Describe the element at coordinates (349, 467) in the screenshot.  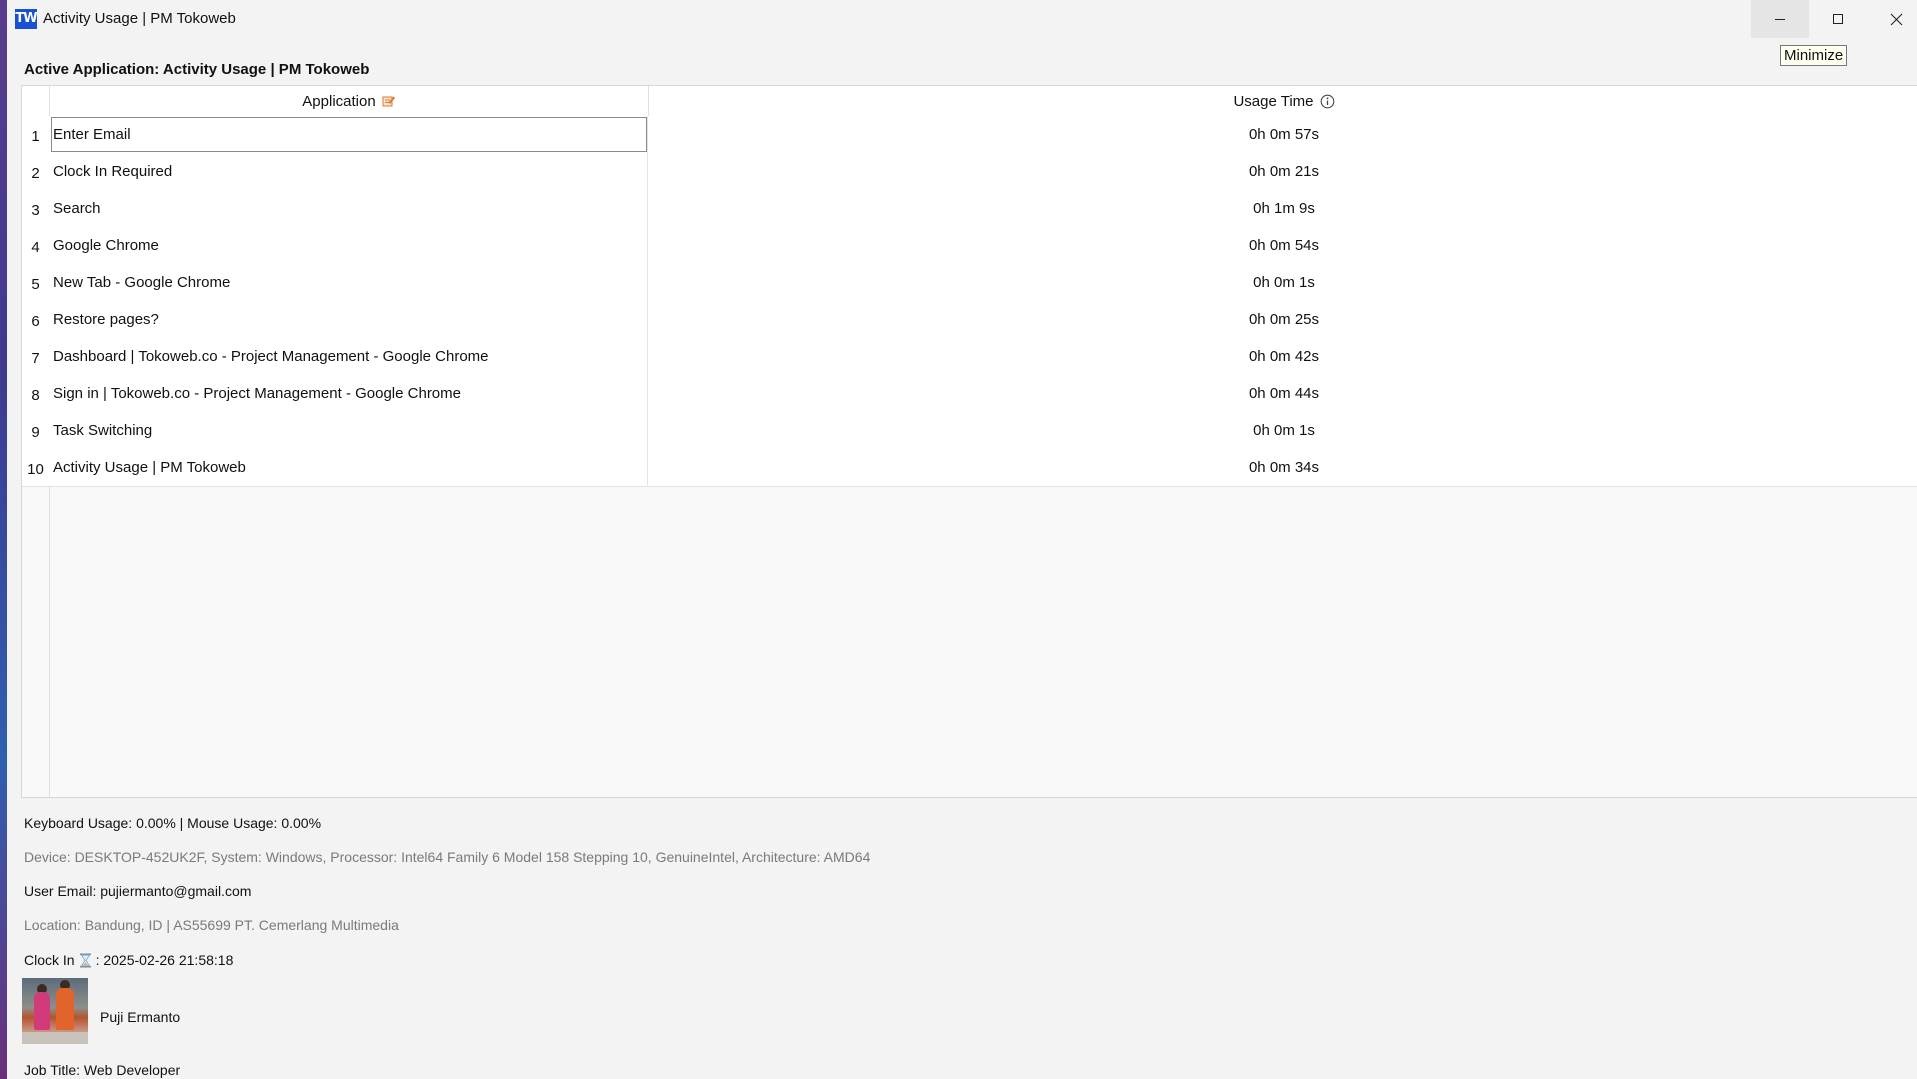
I see `application-cell: Activity Usage | PM Tokoweb` at that location.